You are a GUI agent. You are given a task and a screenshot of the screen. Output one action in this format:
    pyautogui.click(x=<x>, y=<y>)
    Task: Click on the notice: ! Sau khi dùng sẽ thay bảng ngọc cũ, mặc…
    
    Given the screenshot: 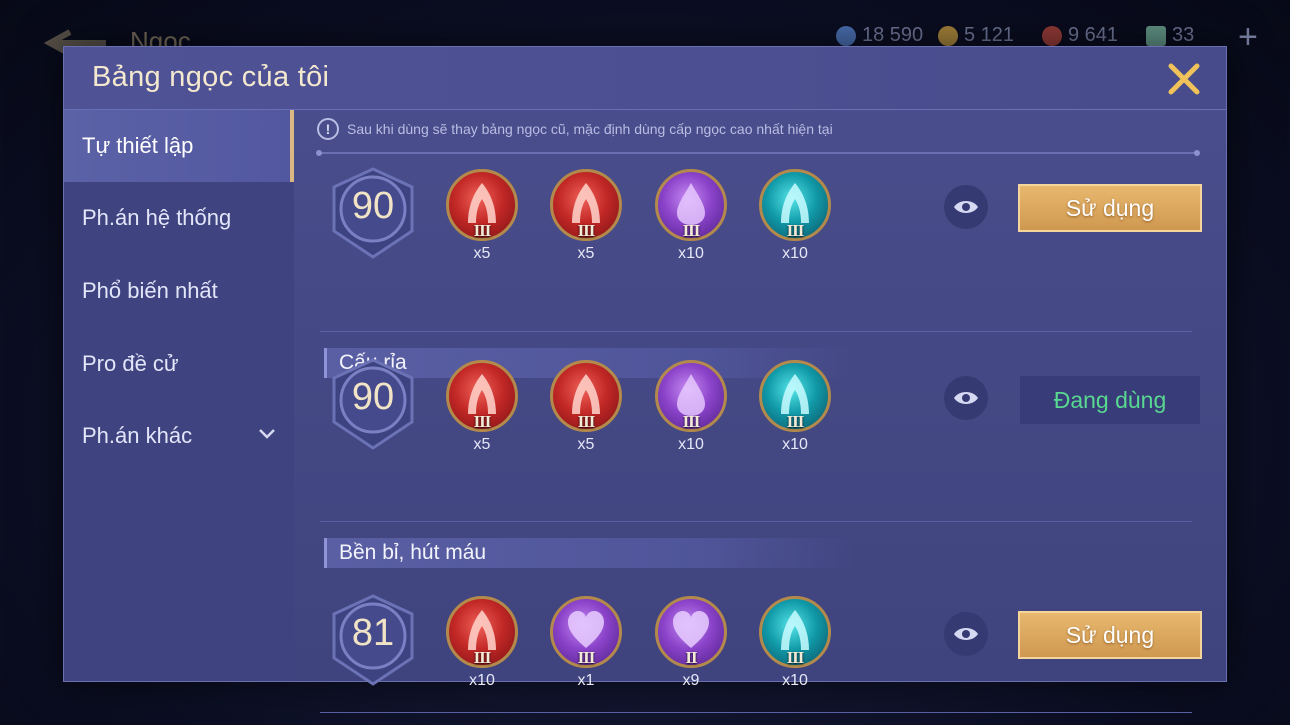 What is the action you would take?
    pyautogui.click(x=575, y=129)
    